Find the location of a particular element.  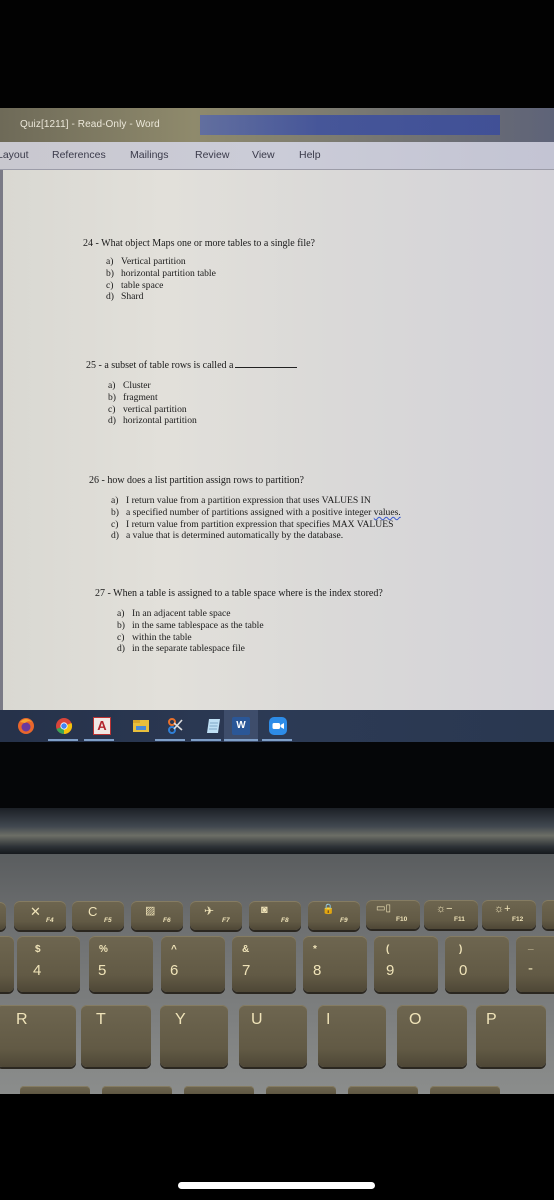

key-f9: 🔒 F9 is located at coordinates (334, 915).